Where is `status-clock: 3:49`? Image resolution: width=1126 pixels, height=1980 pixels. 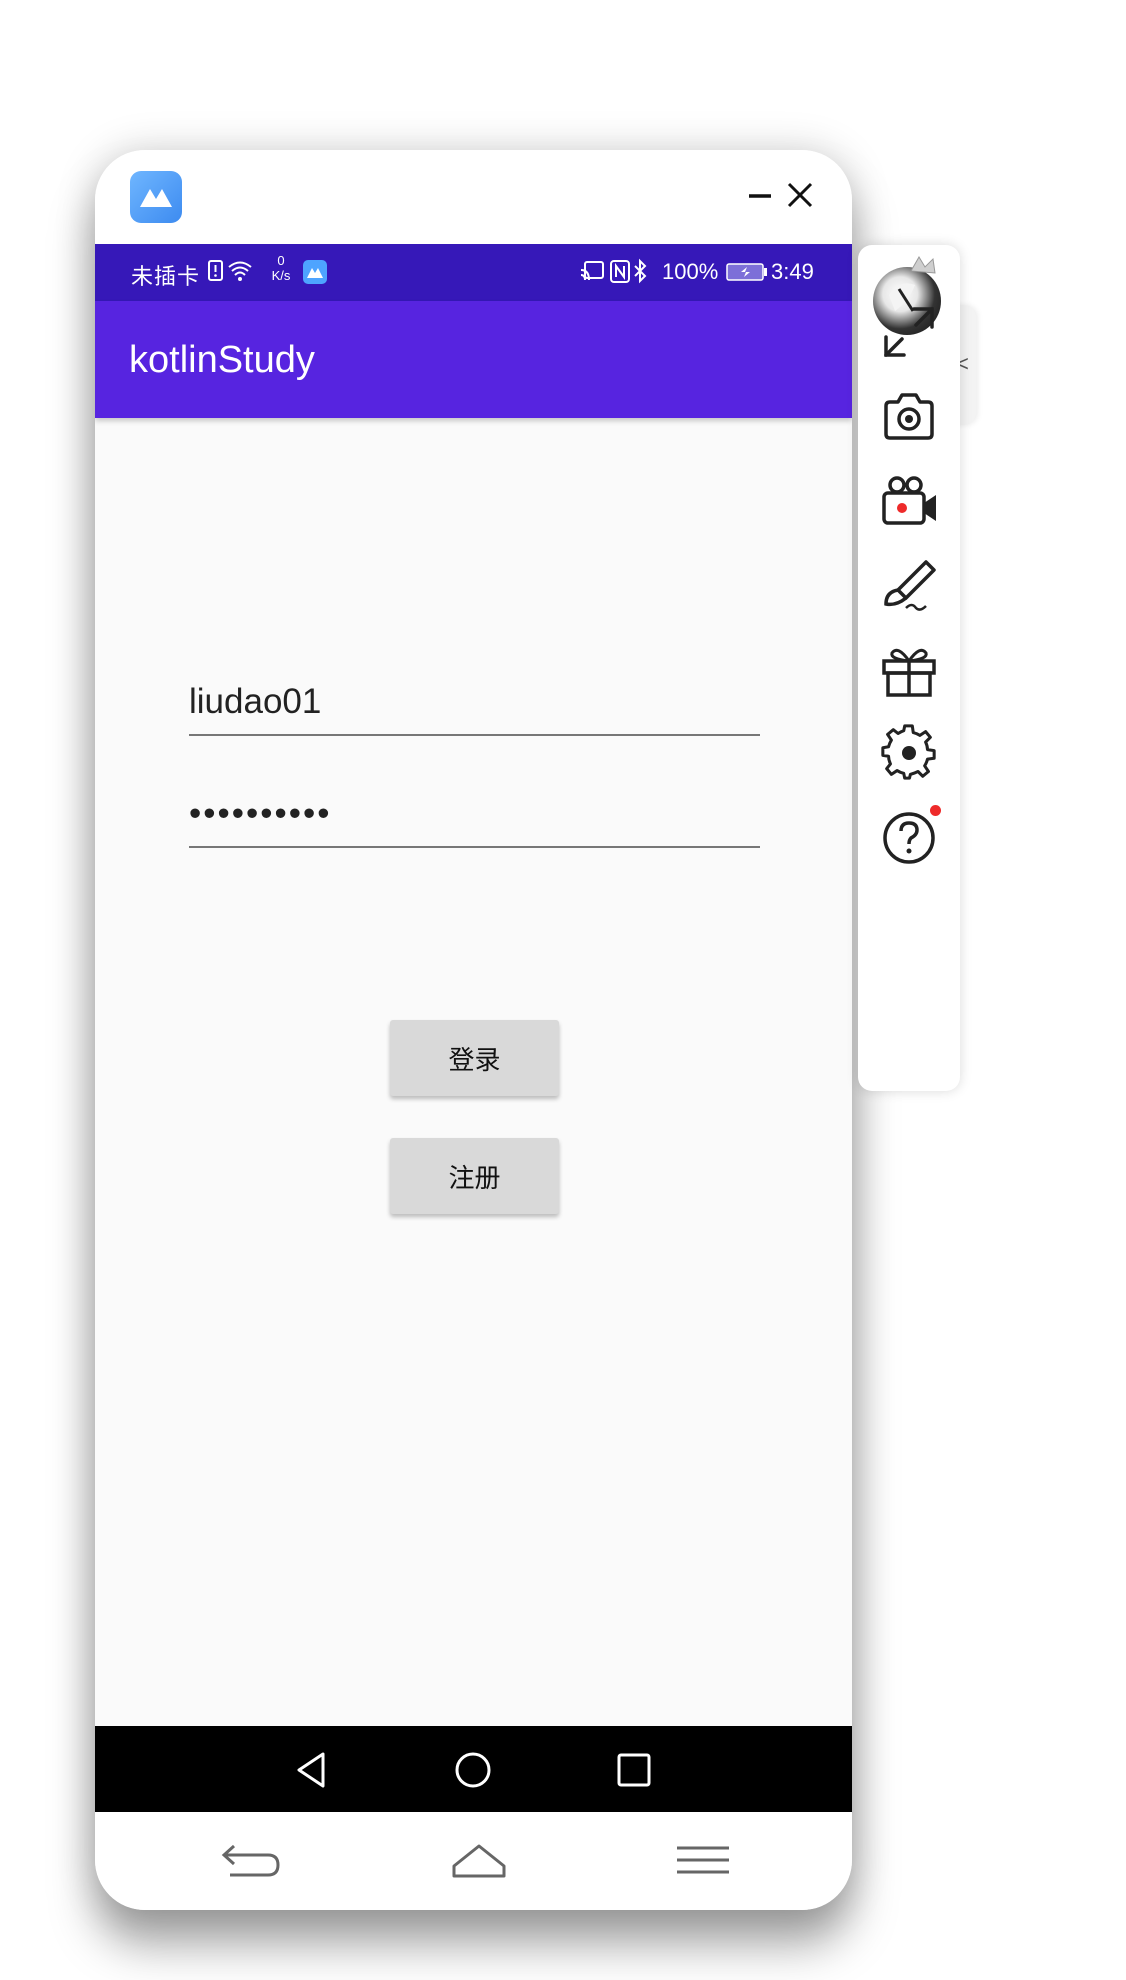 status-clock: 3:49 is located at coordinates (792, 271).